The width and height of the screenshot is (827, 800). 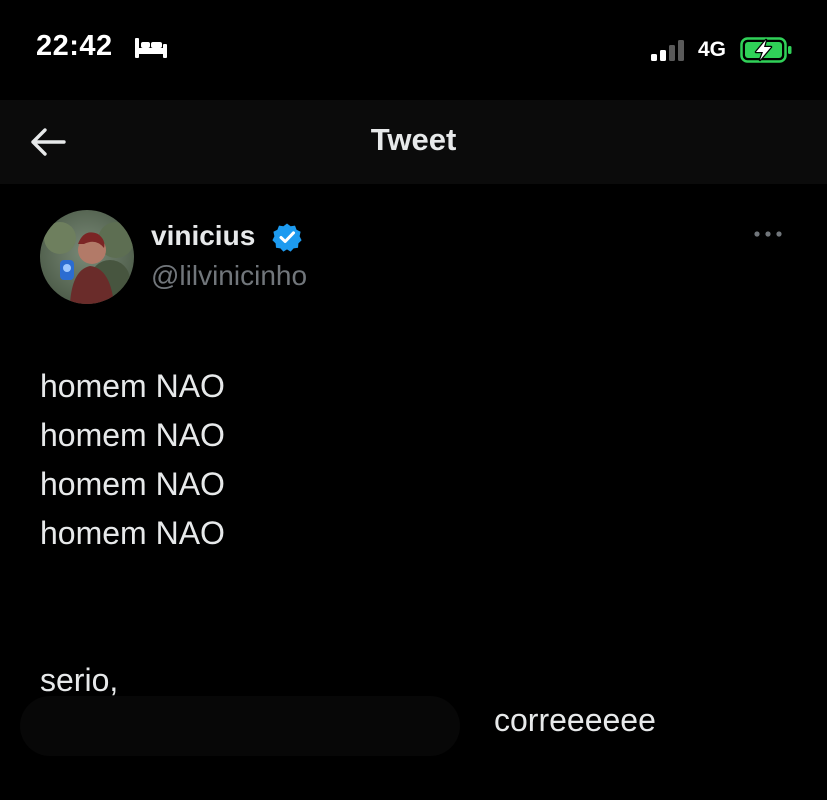 I want to click on avatar, so click(x=87, y=257).